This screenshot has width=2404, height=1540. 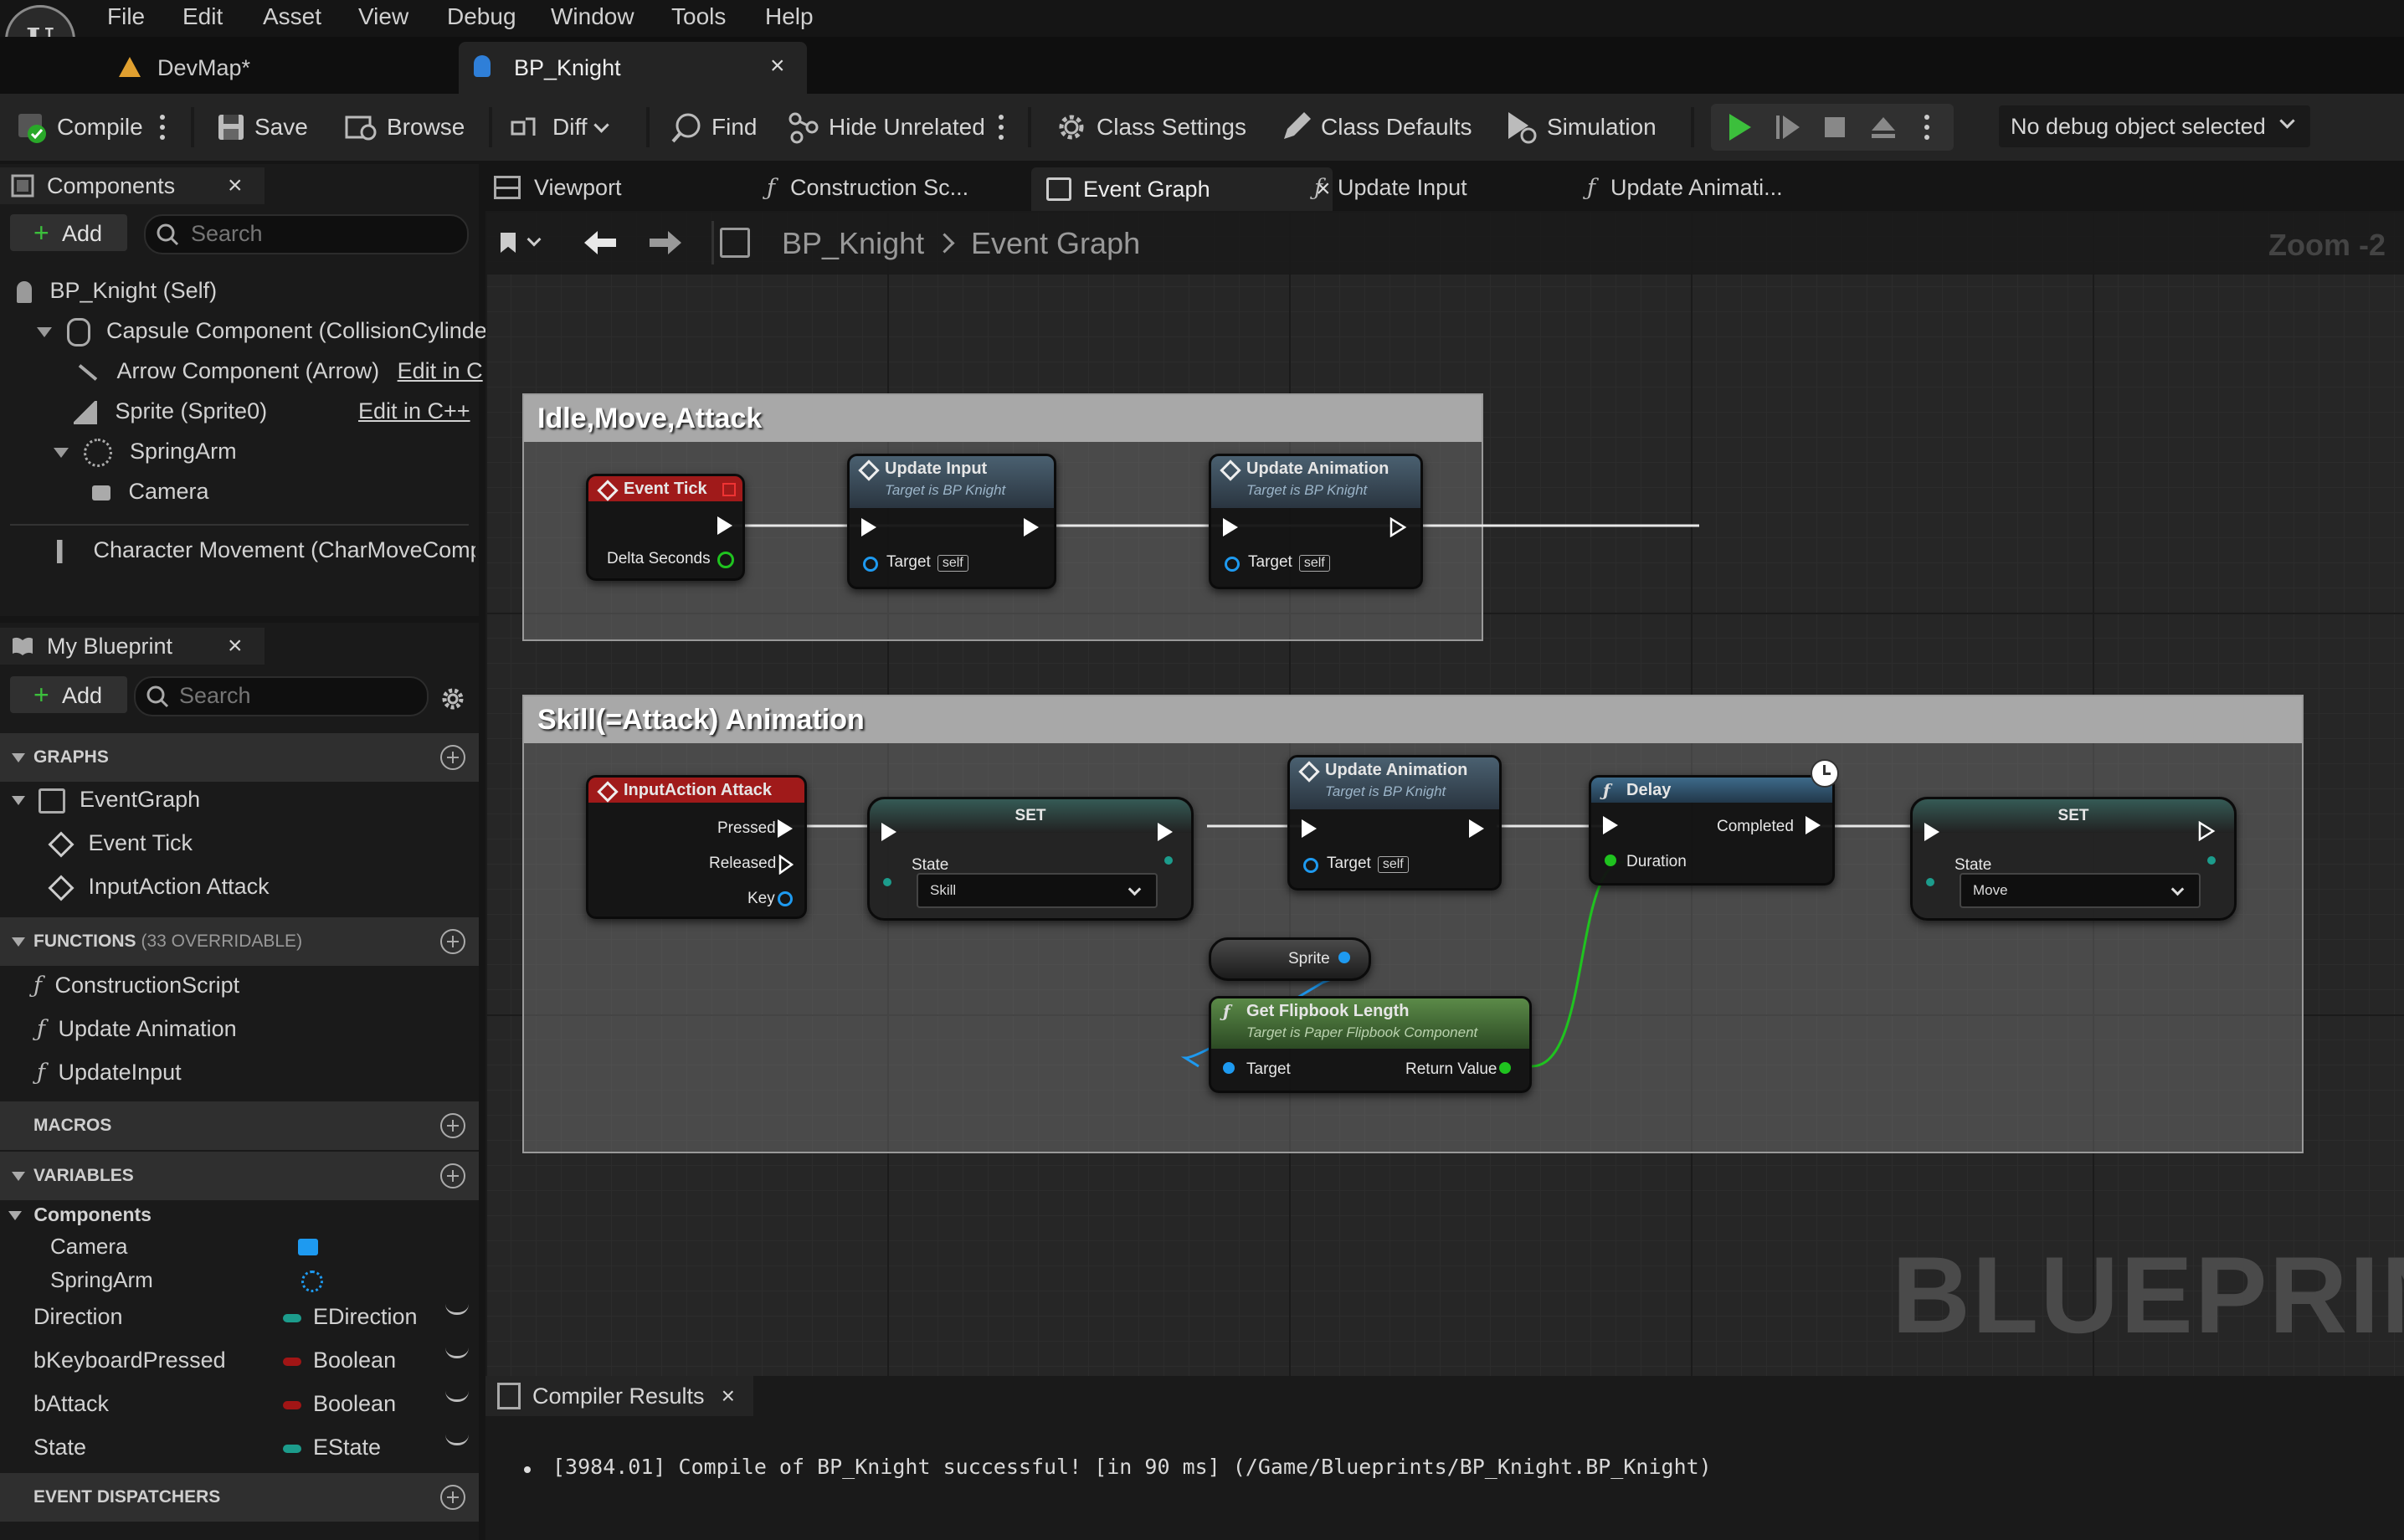 What do you see at coordinates (558, 187) in the screenshot?
I see `tab-viewport: Viewport` at bounding box center [558, 187].